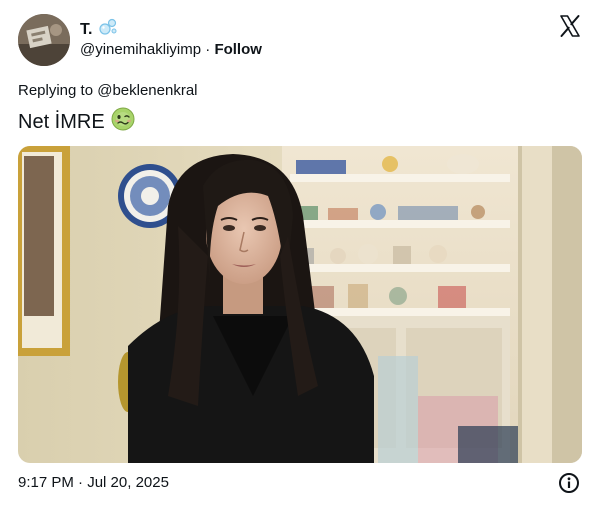 The height and width of the screenshot is (513, 600). Describe the element at coordinates (123, 122) in the screenshot. I see `woozy-face-emoji-icon` at that location.